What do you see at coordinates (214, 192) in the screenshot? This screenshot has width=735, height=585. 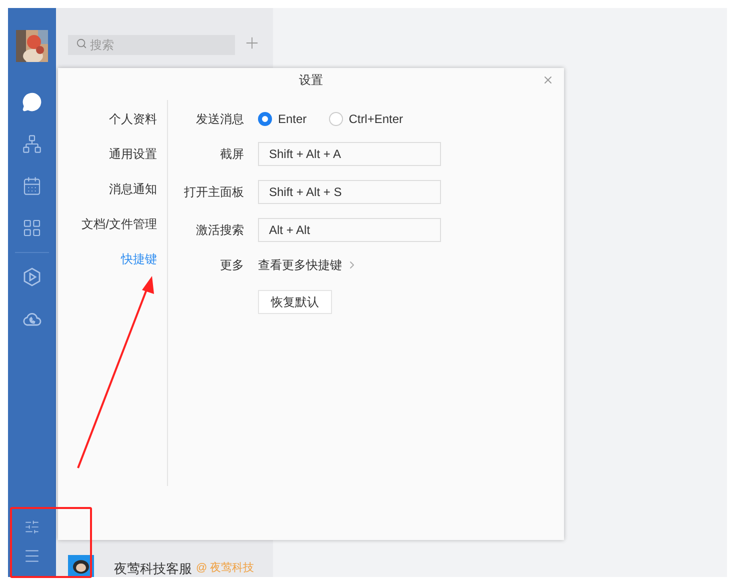 I see `field-label: 打开主面板` at bounding box center [214, 192].